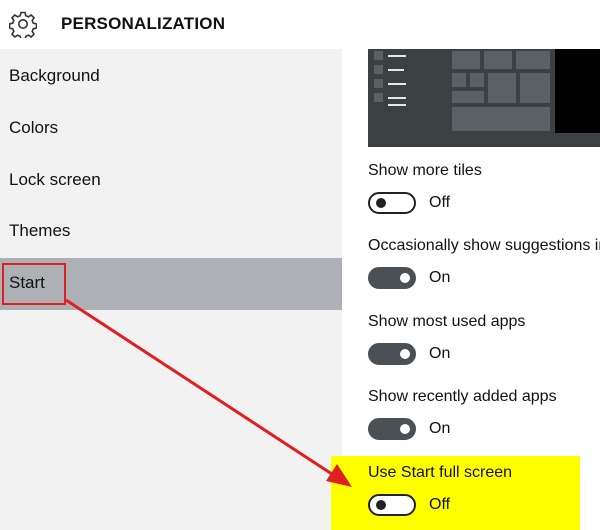 This screenshot has width=600, height=530. I want to click on setting-show-more-tiles-label: Show more tiles, so click(425, 170).